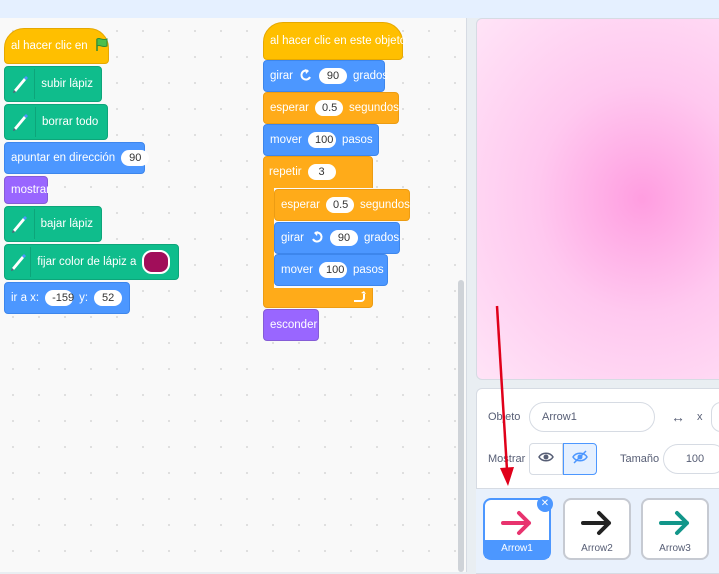 The width and height of the screenshot is (719, 574). I want to click on hide-label: esconder, so click(294, 325).